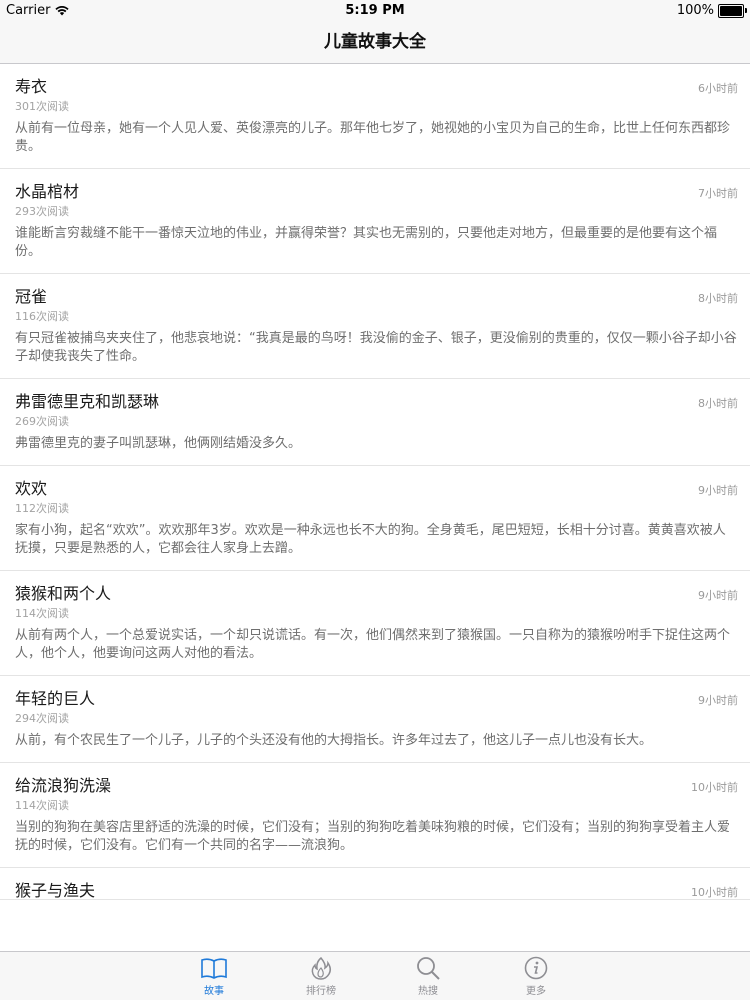 The height and width of the screenshot is (1000, 750). I want to click on page-title: 儿童故事大全, so click(375, 42).